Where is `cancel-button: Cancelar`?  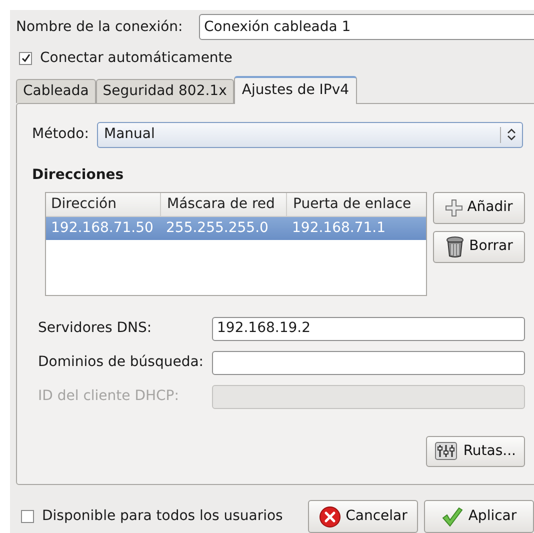 cancel-button: Cancelar is located at coordinates (363, 516).